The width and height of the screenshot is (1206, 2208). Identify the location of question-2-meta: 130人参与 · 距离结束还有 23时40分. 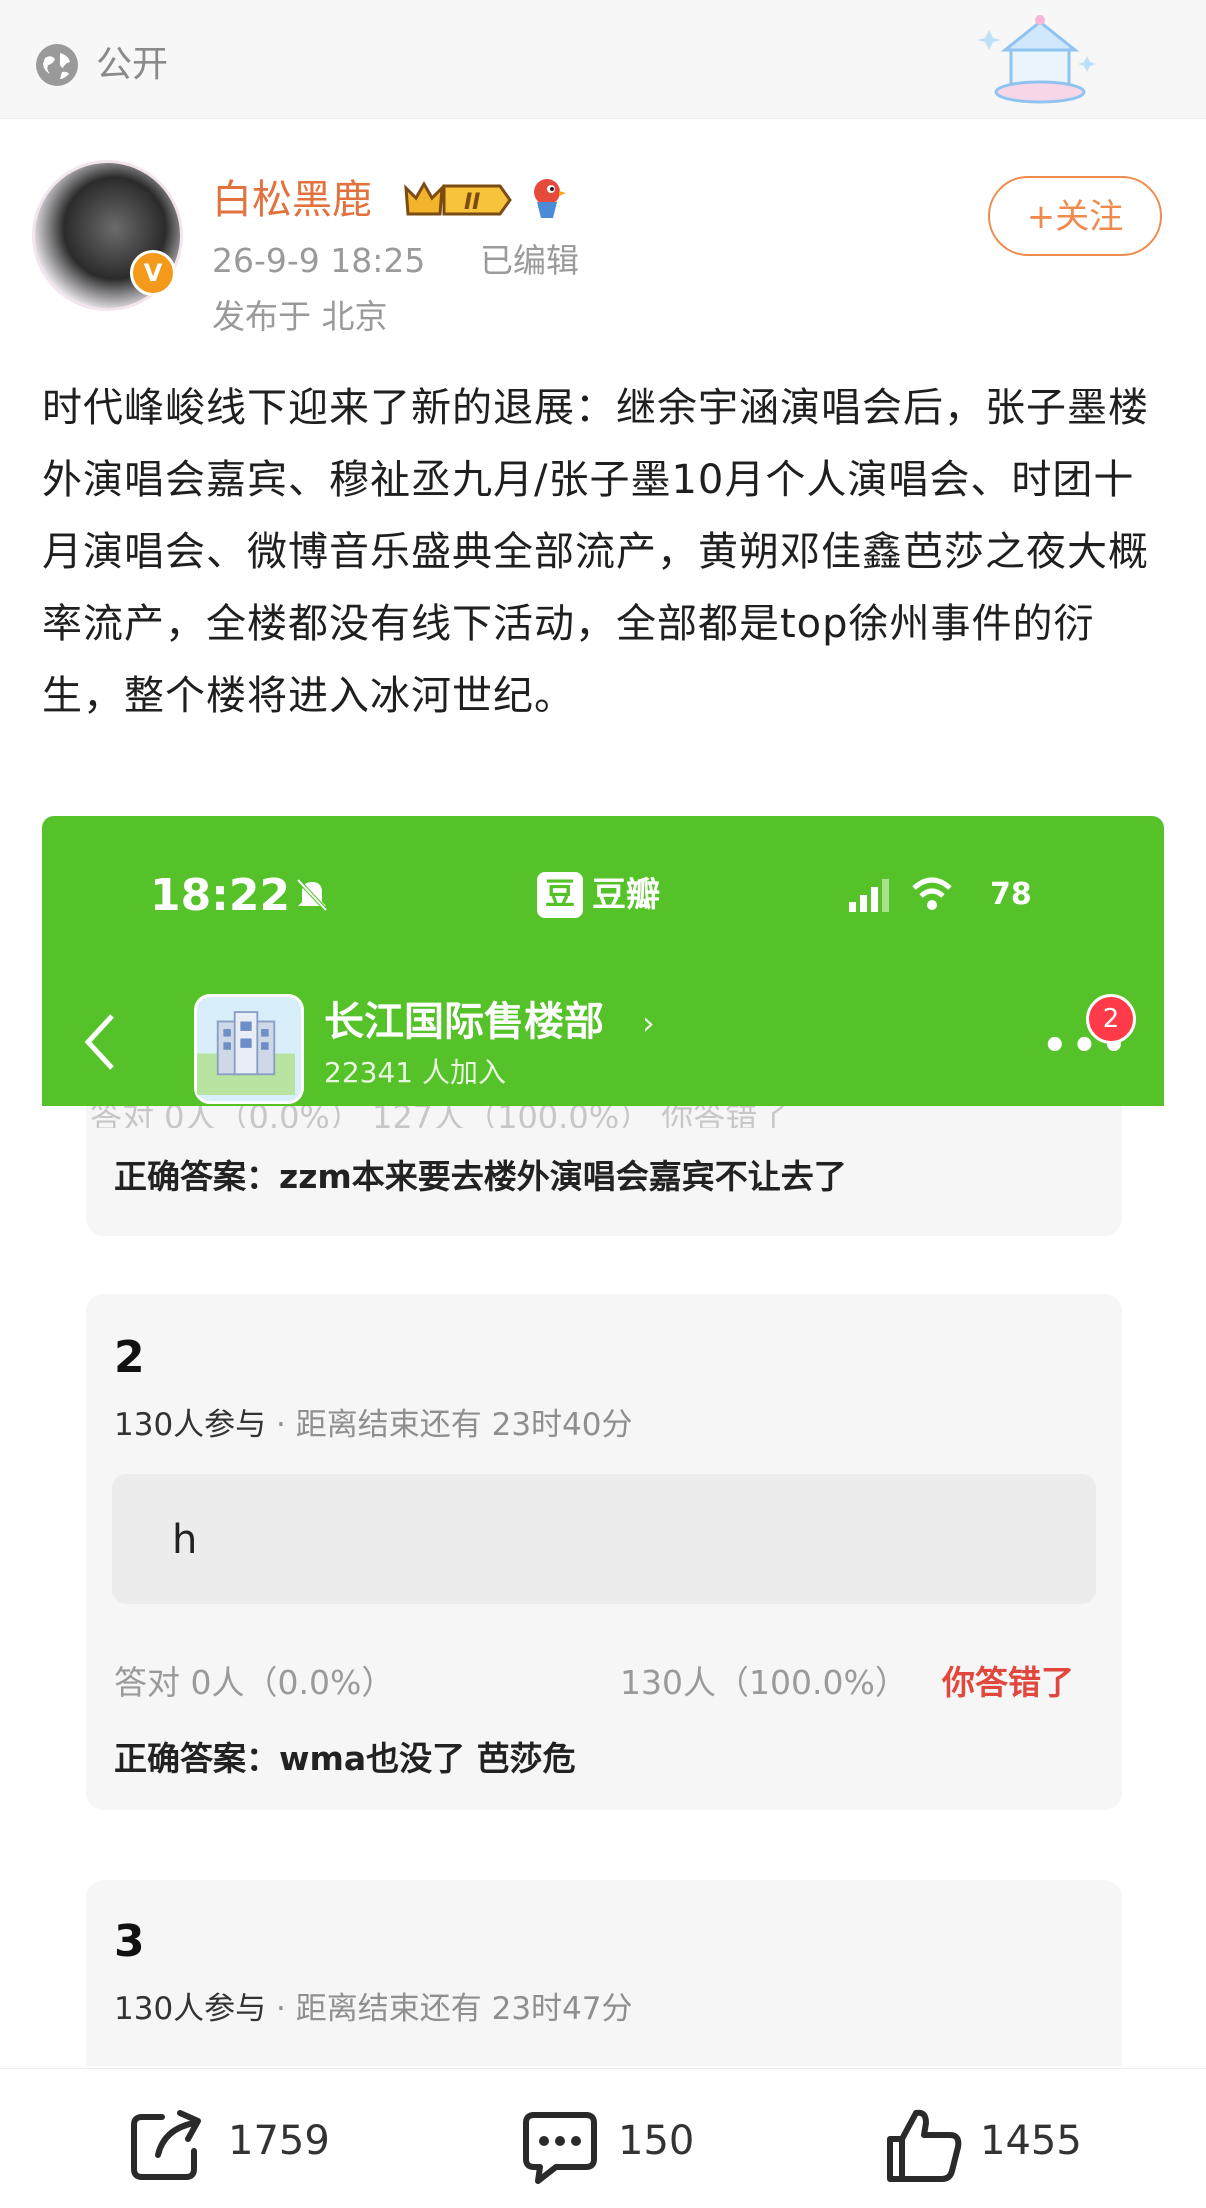
(373, 1425).